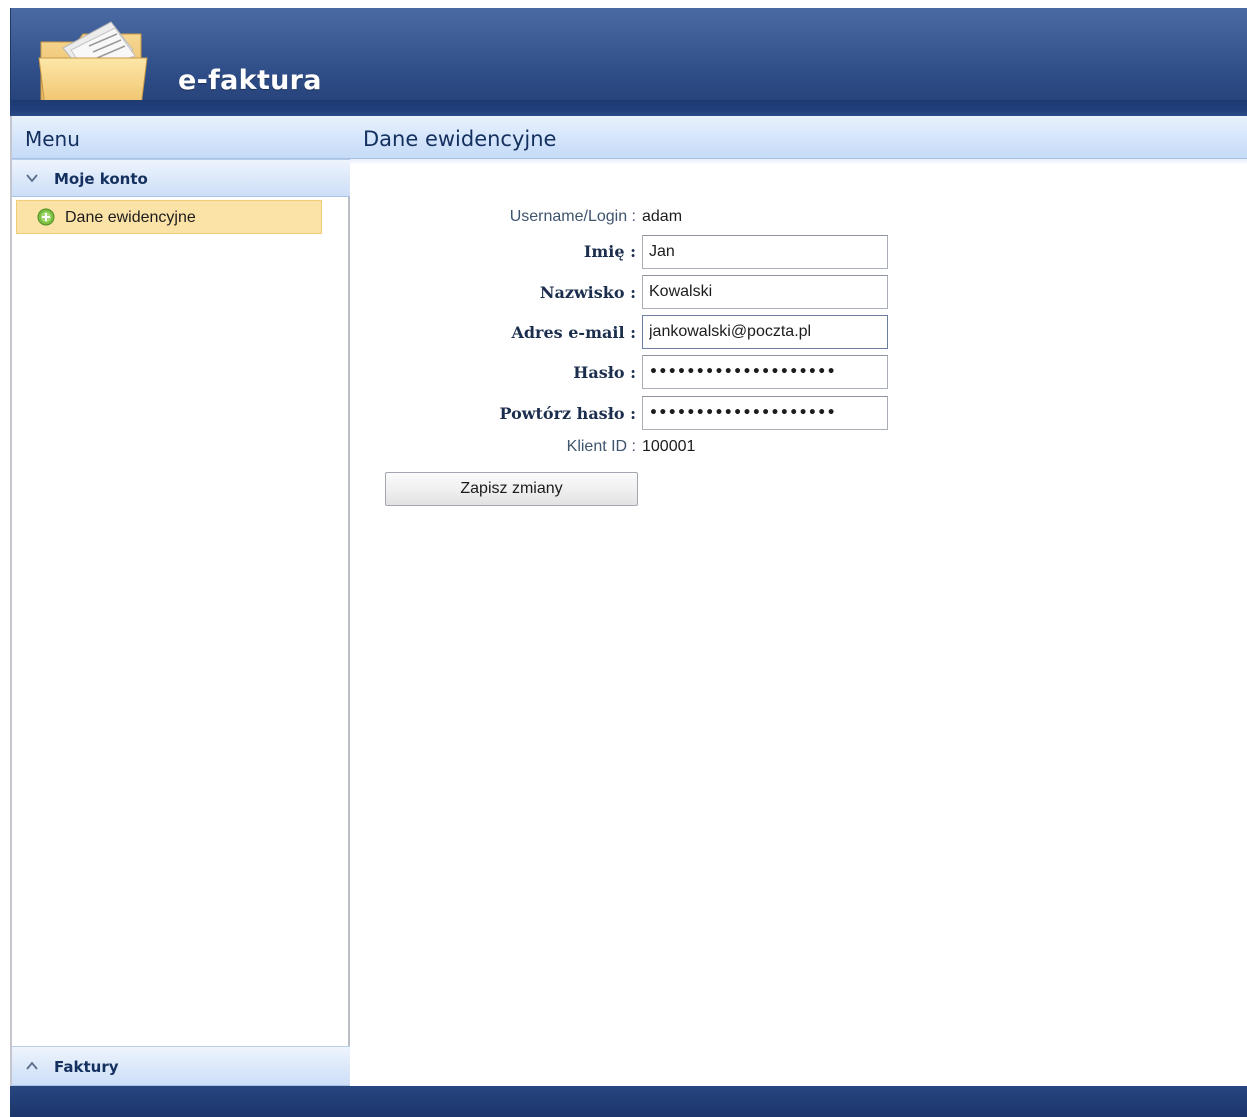  Describe the element at coordinates (623, 4) in the screenshot. I see `top-strip` at that location.